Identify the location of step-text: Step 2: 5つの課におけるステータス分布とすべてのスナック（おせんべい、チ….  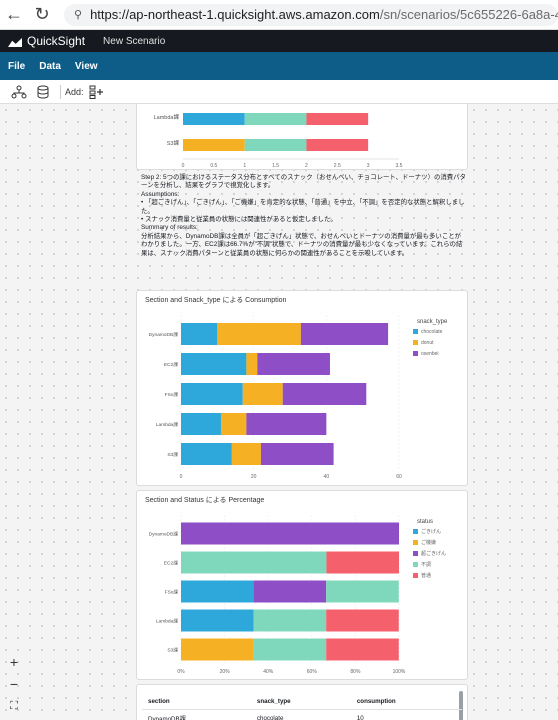
(303, 182).